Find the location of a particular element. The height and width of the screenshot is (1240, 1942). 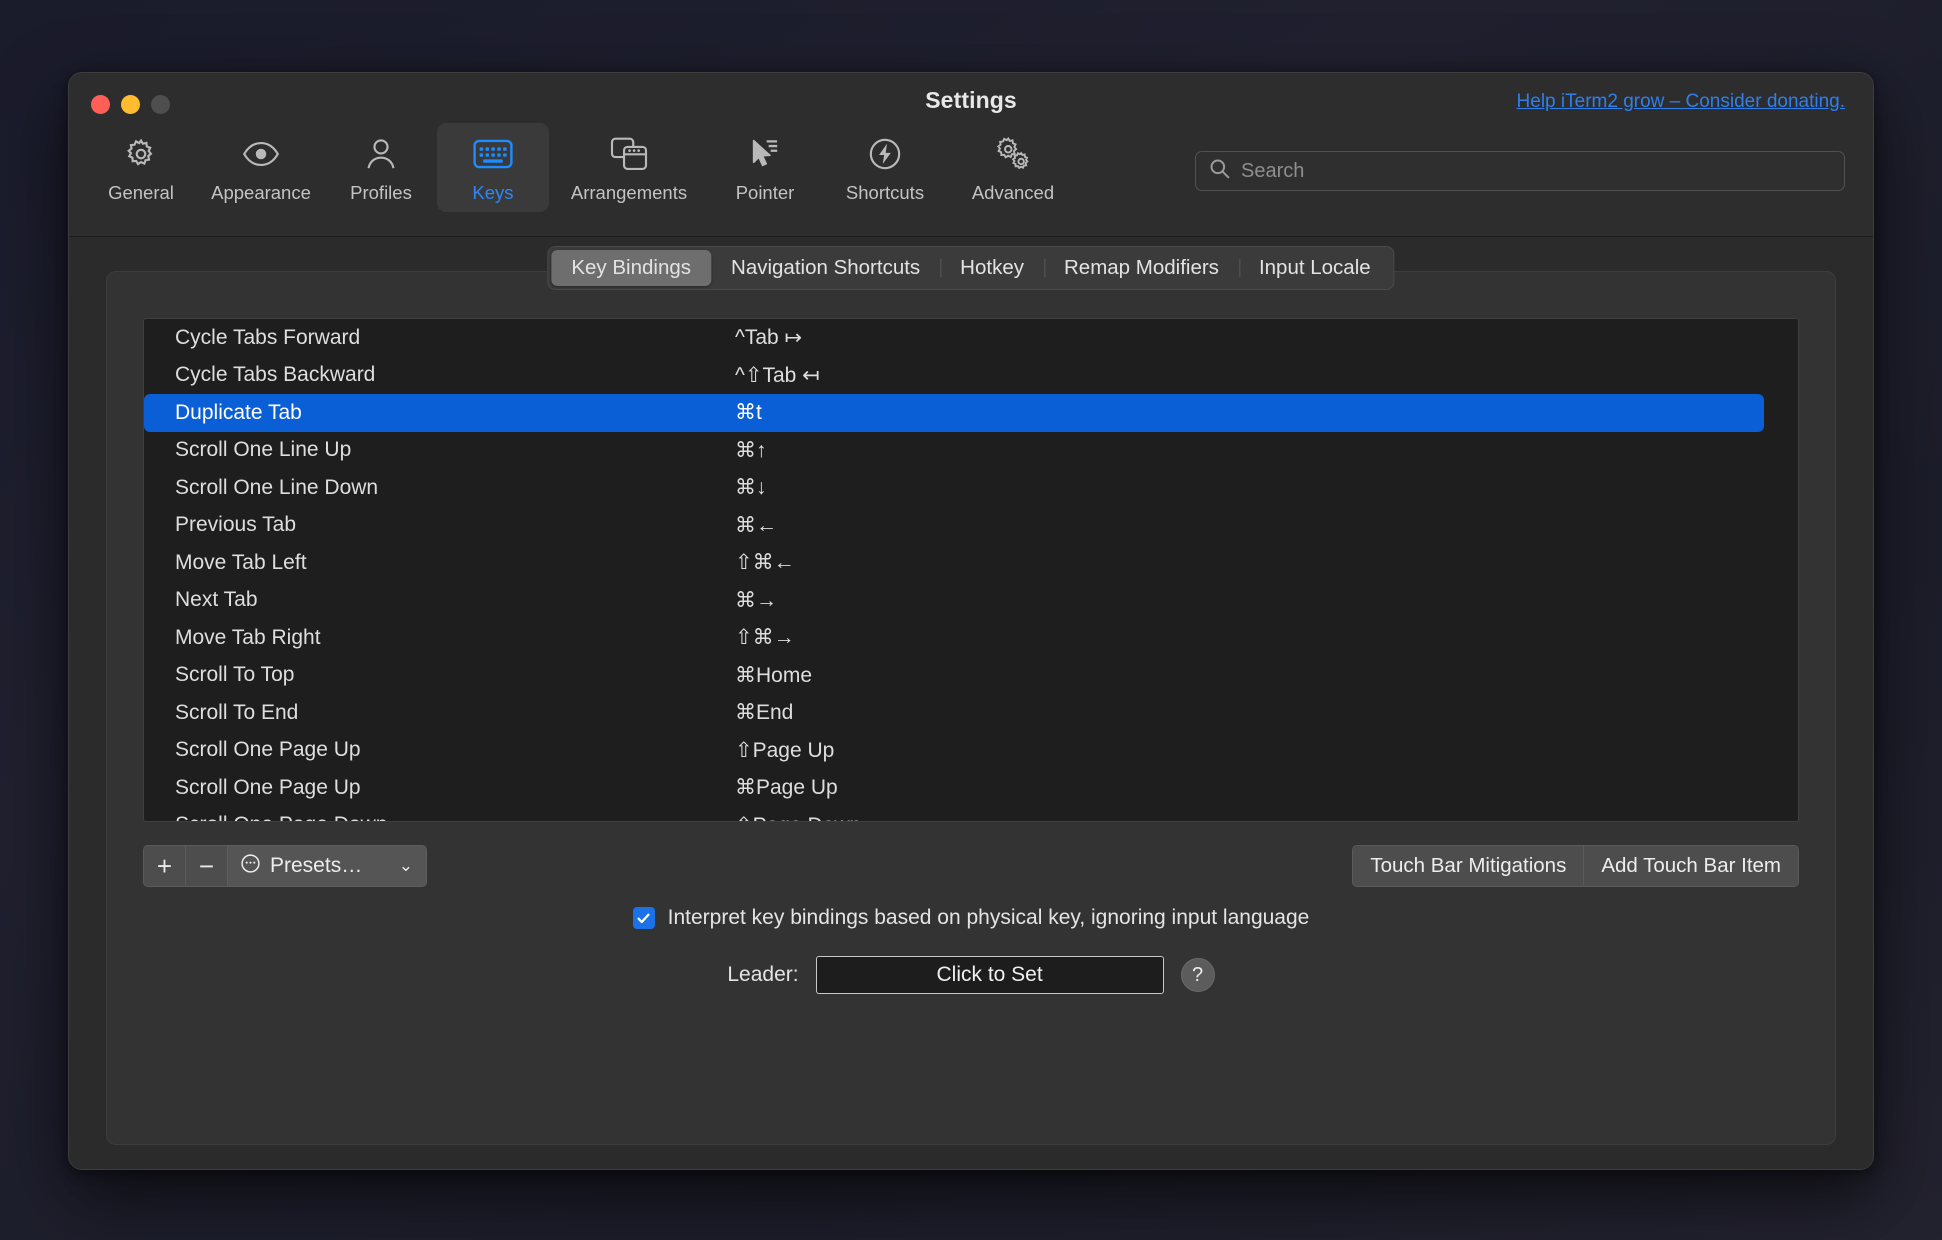

help-button: ? is located at coordinates (1197, 975).